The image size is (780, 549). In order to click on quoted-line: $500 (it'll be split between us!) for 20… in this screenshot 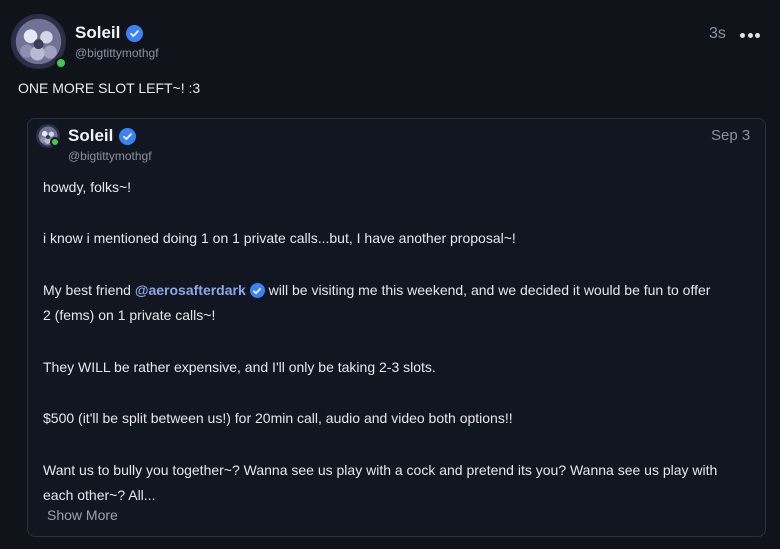, I will do `click(278, 418)`.